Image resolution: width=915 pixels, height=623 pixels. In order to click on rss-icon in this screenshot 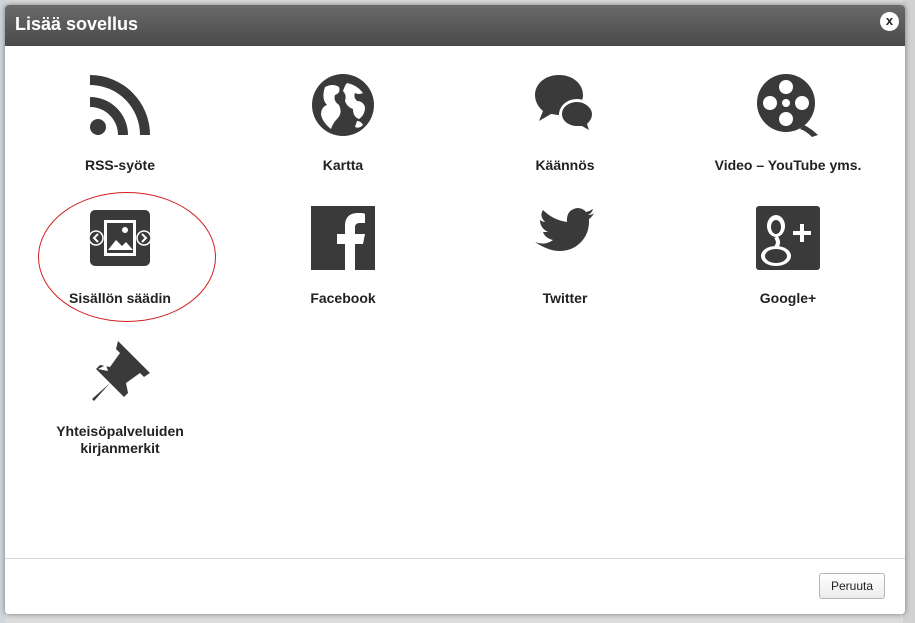, I will do `click(120, 105)`.